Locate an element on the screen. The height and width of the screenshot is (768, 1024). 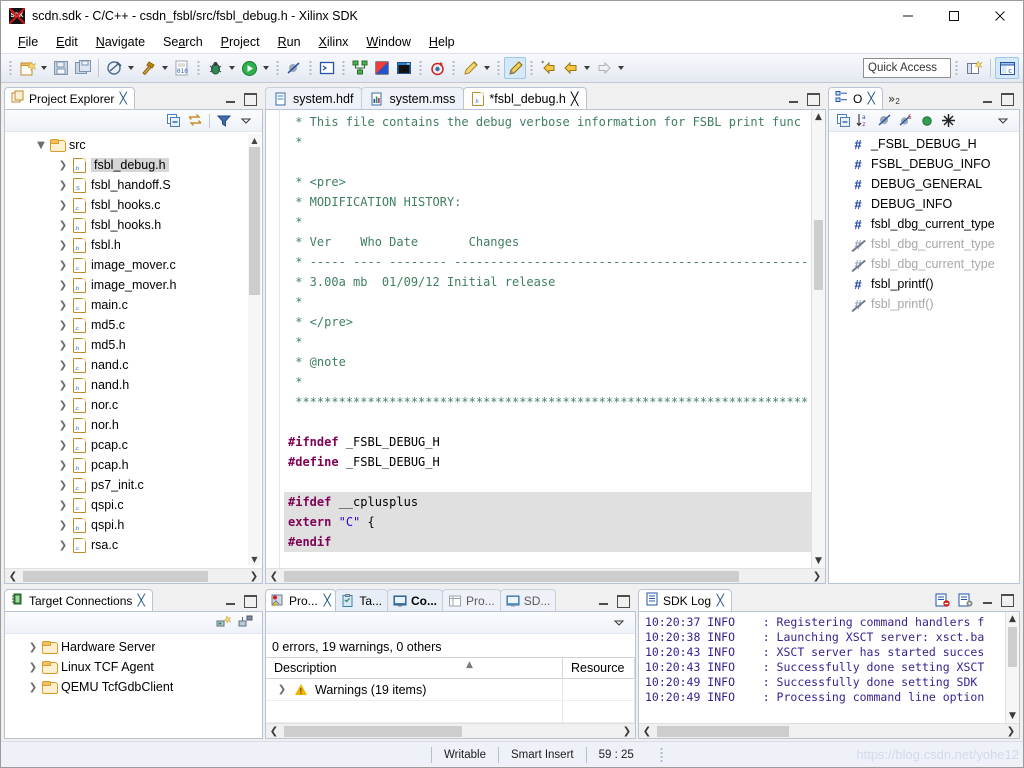
outline-item: # fsbl_printf() is located at coordinates (924, 284).